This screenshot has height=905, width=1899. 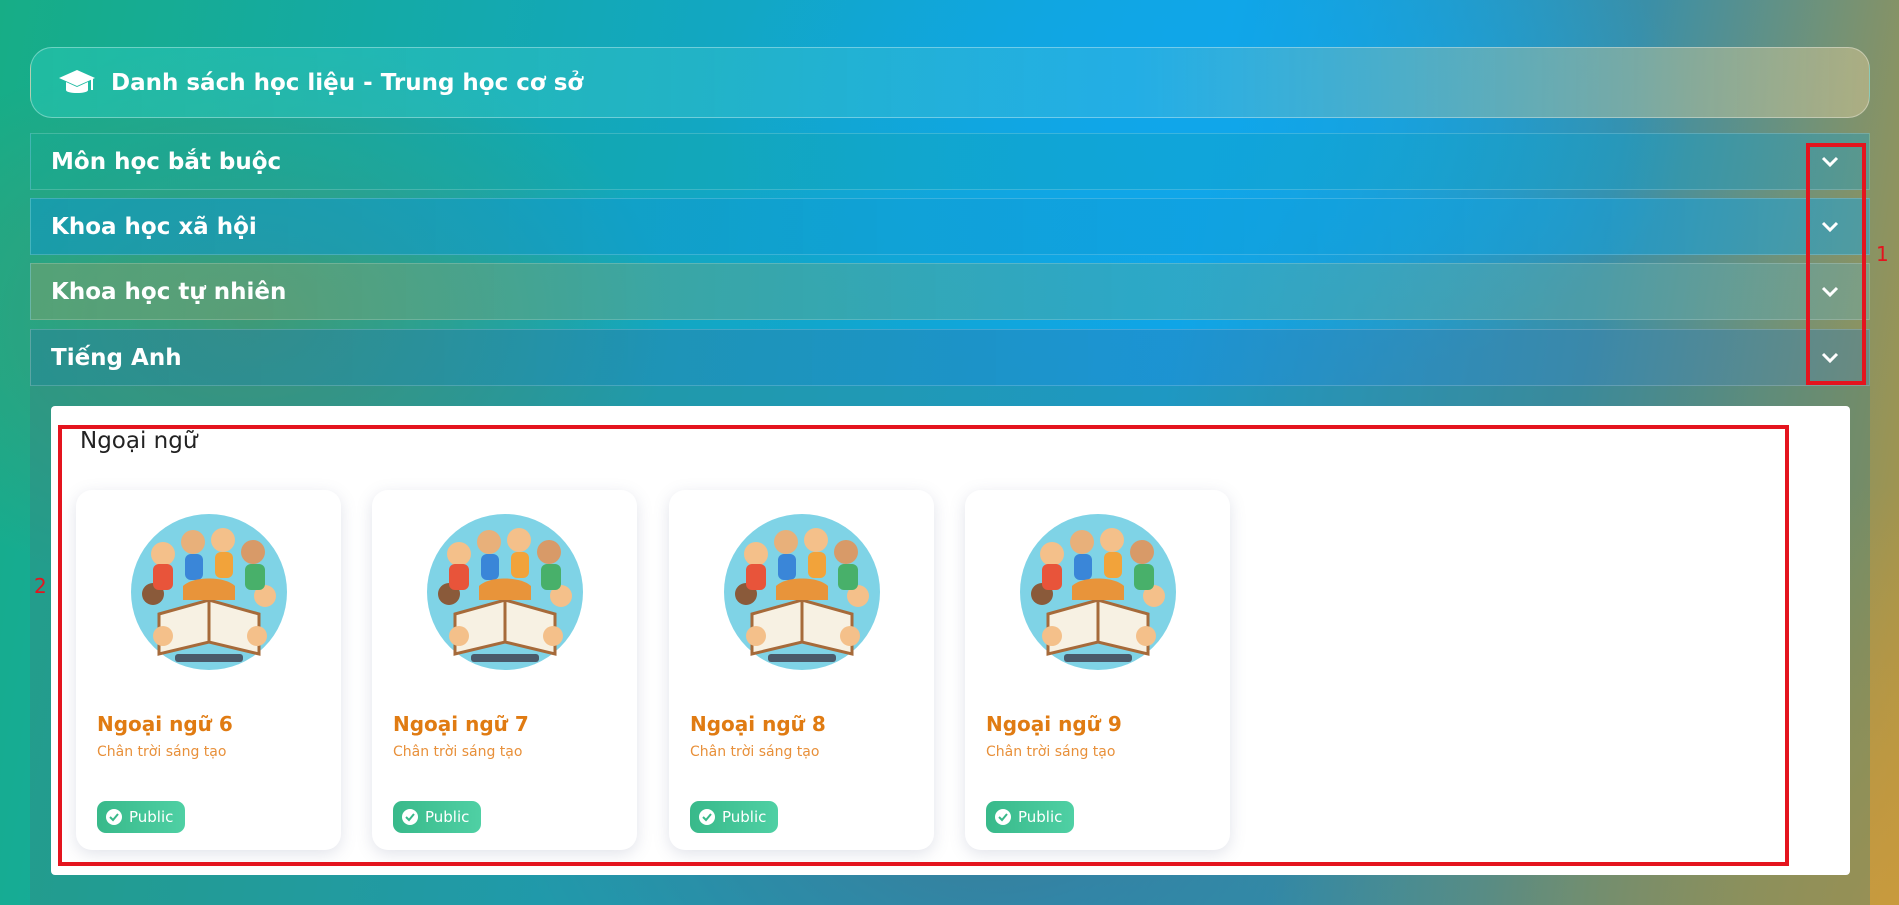 What do you see at coordinates (950, 82) in the screenshot?
I see `page-header: Danh sách học liệu - Trung học cơ sở` at bounding box center [950, 82].